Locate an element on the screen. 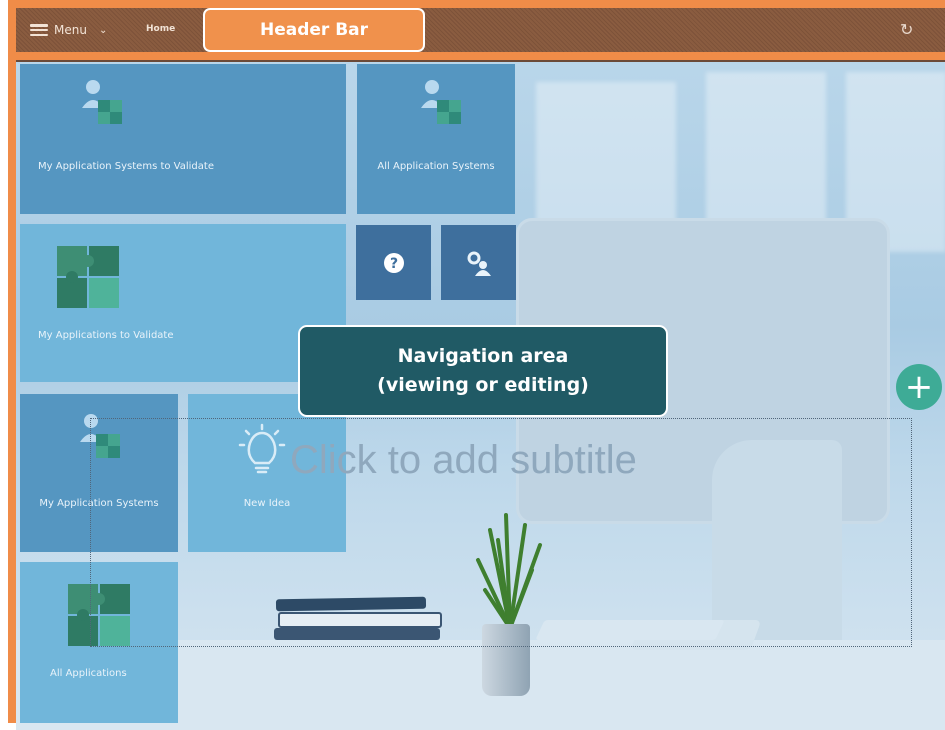  lightbulb-icon is located at coordinates (262, 448).